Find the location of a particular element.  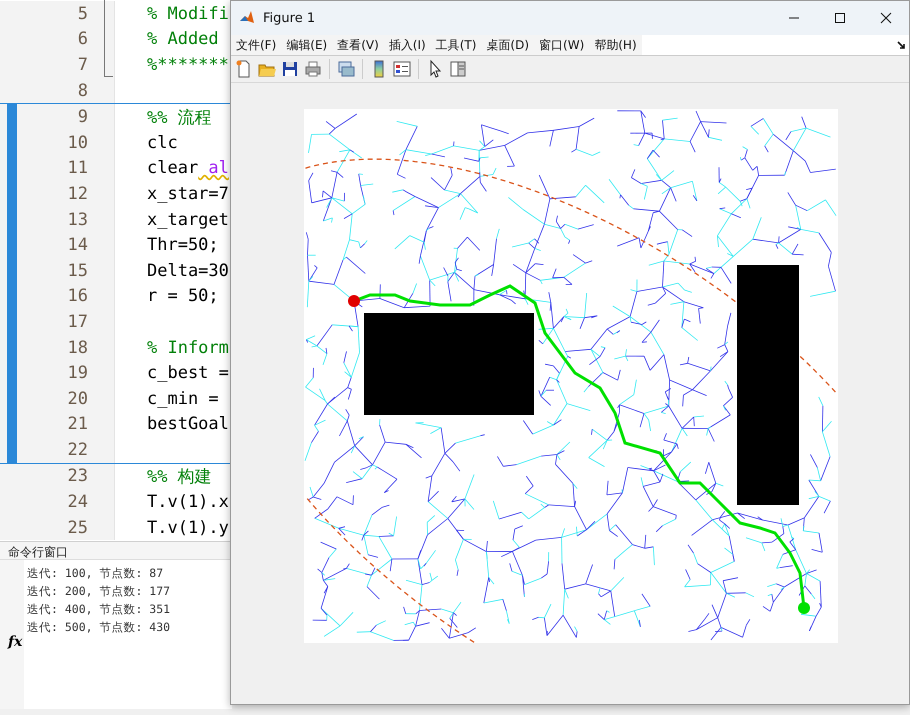

line-number: 14 is located at coordinates (78, 245).